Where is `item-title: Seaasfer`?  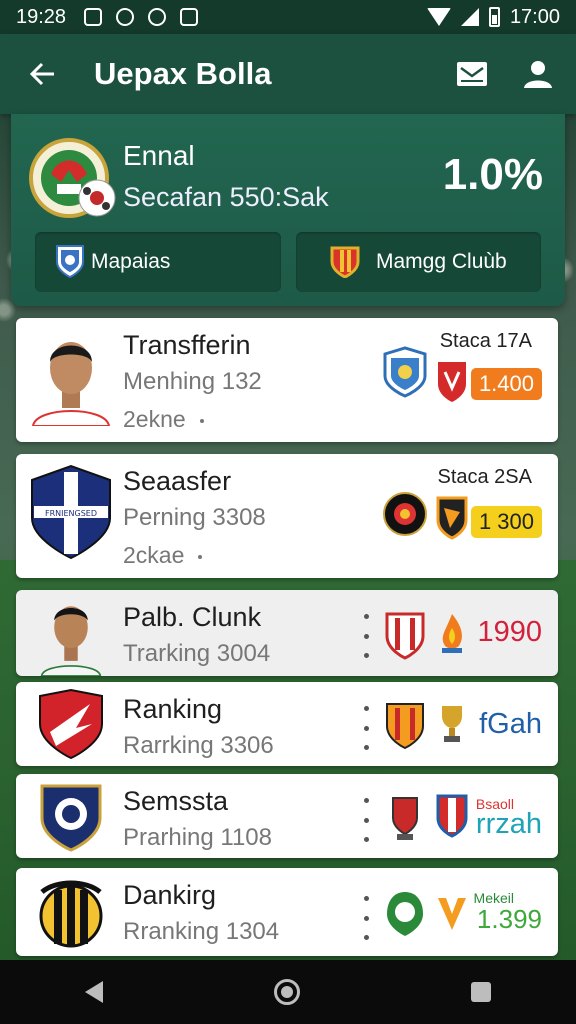
item-title: Seaasfer is located at coordinates (177, 481).